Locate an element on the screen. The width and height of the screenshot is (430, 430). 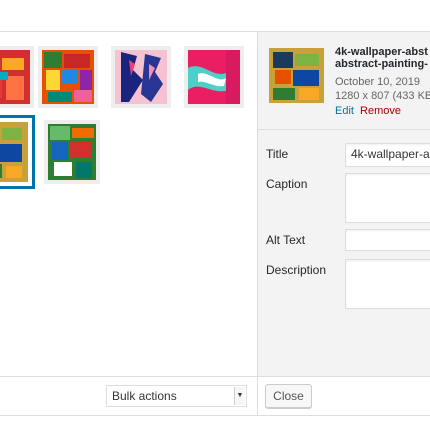
caption-label: Caption is located at coordinates (287, 184).